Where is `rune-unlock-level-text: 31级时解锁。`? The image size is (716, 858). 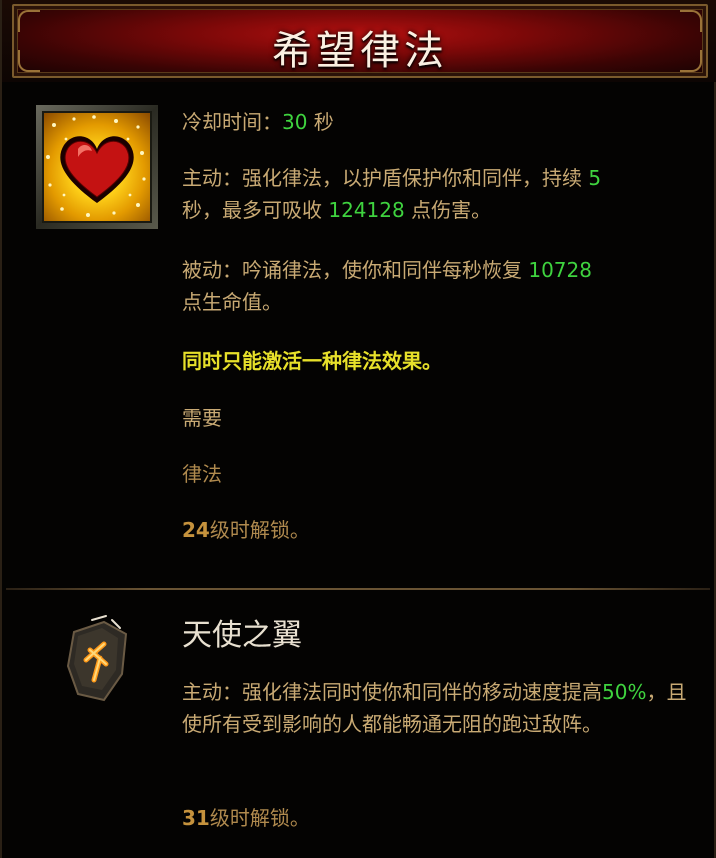 rune-unlock-level-text: 31级时解锁。 is located at coordinates (437, 818).